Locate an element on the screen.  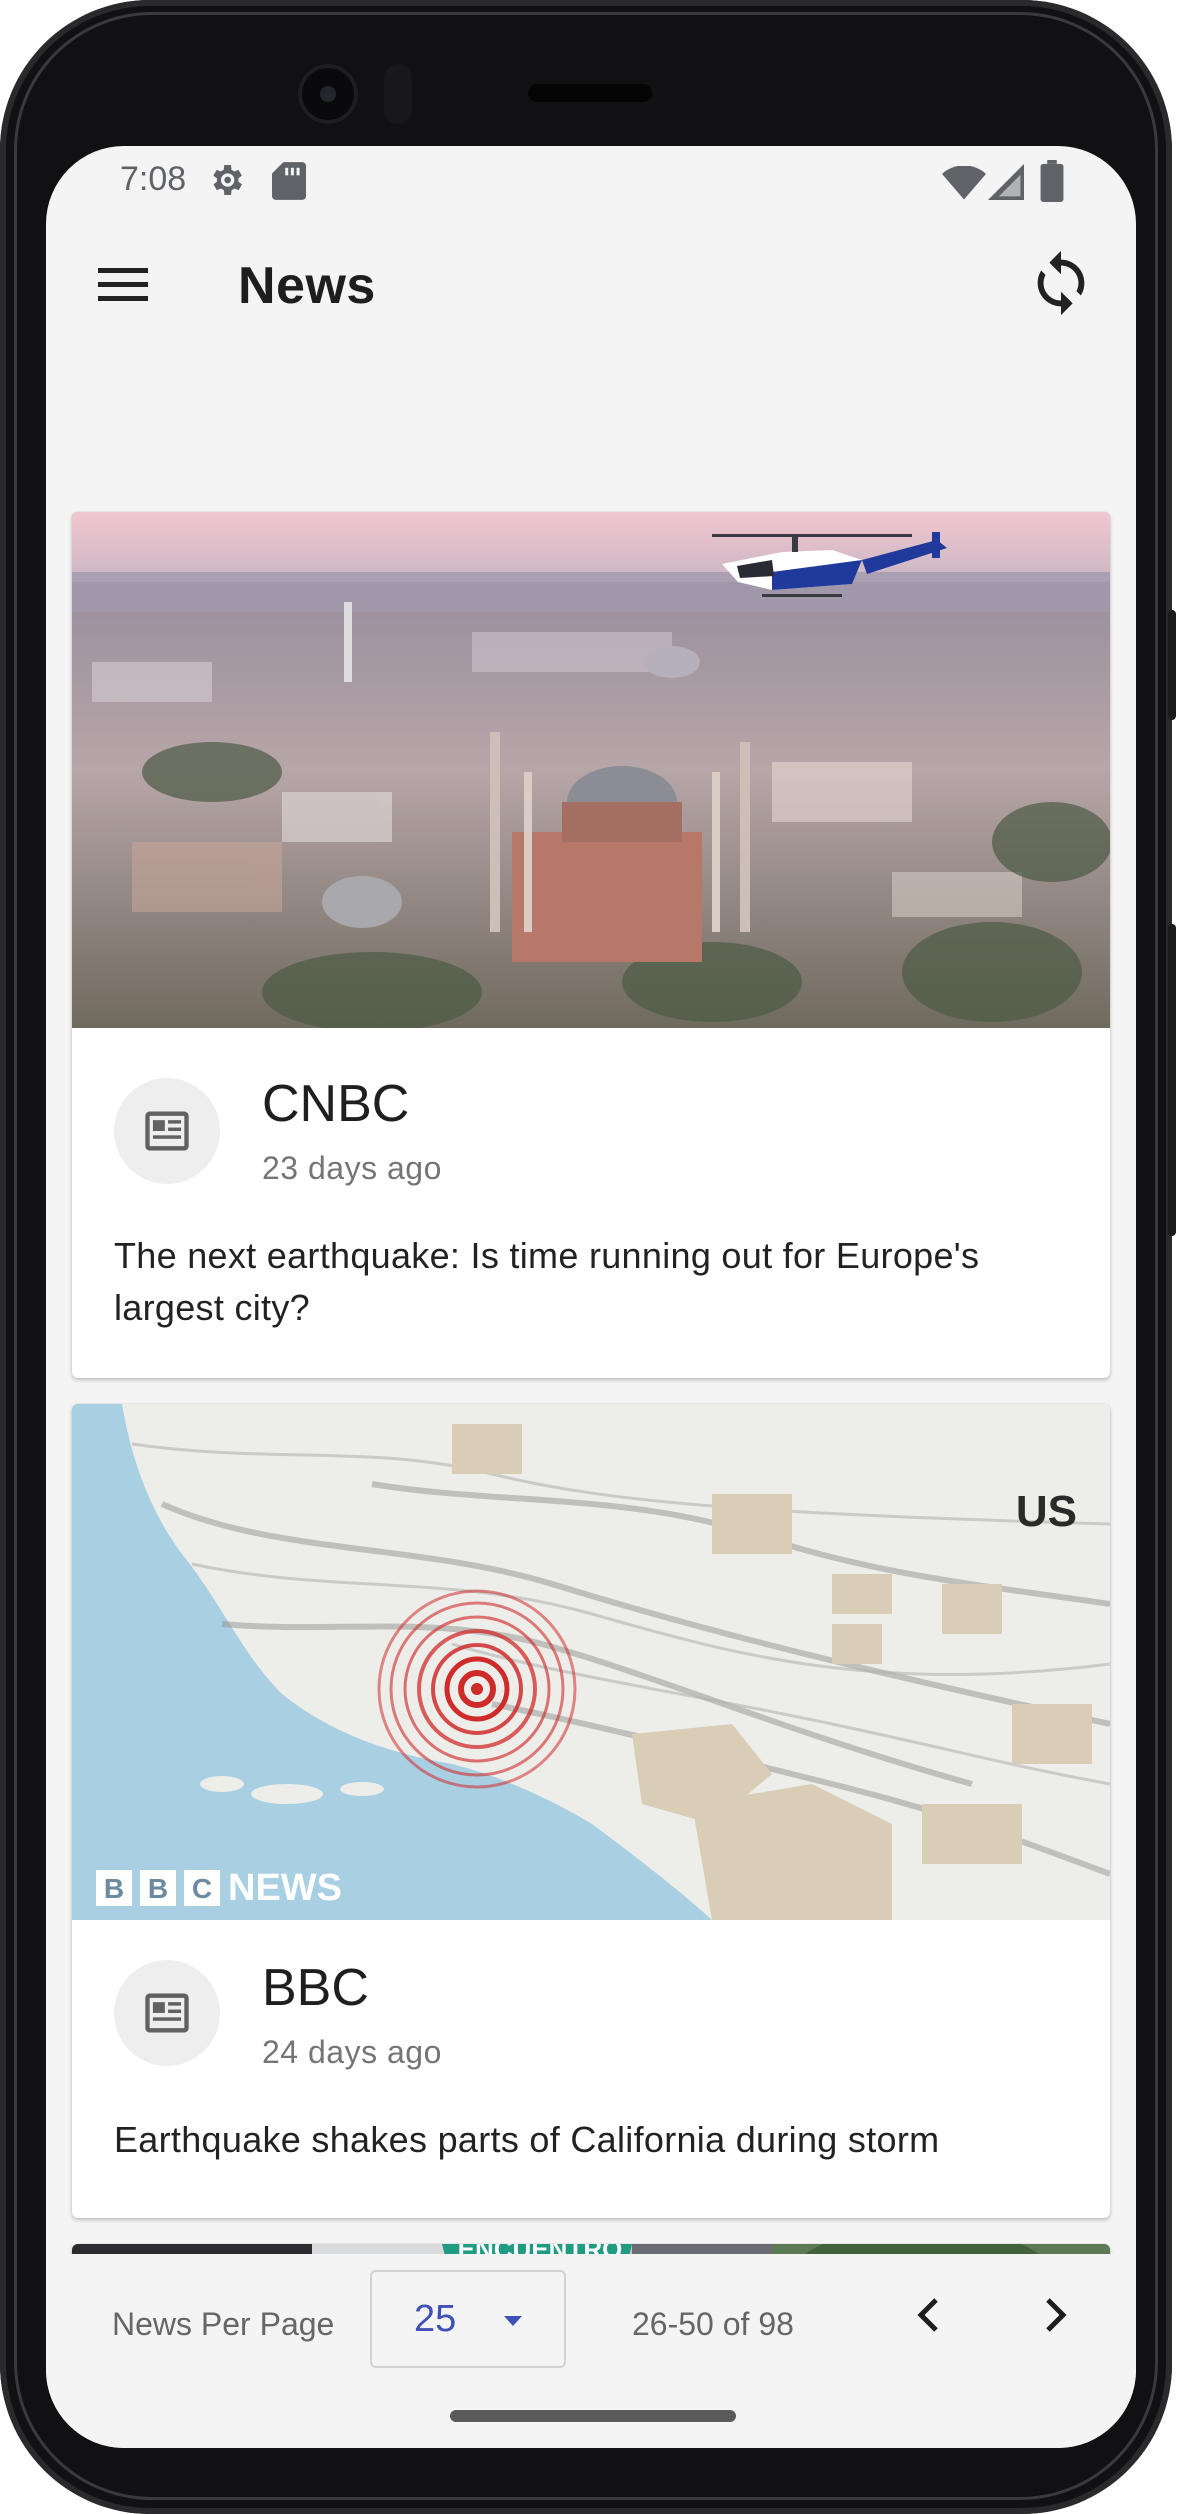
sd-card-icon is located at coordinates (289, 181).